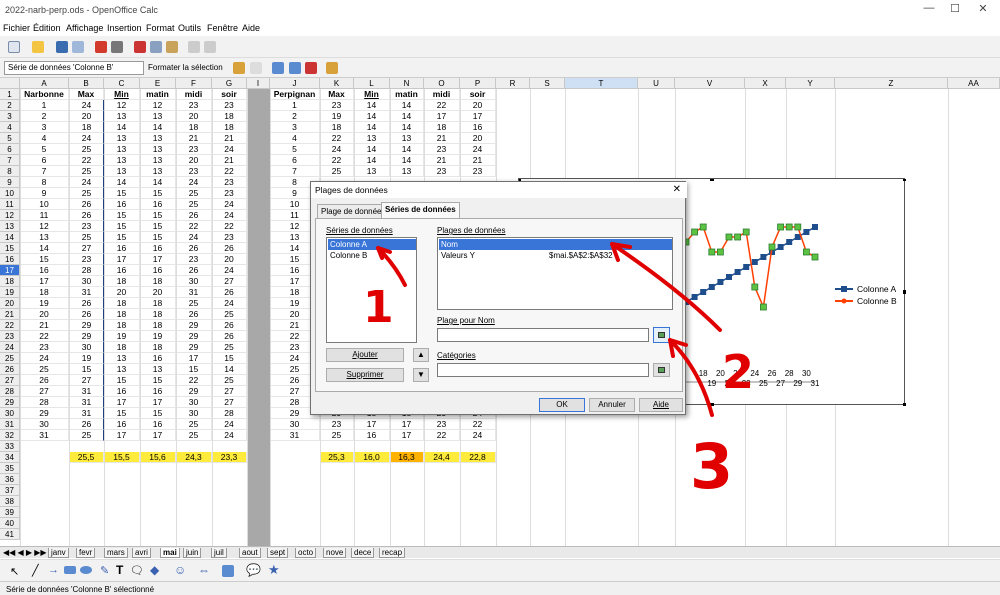  Describe the element at coordinates (711, 466) in the screenshot. I see `annotation-number-3: 3` at that location.